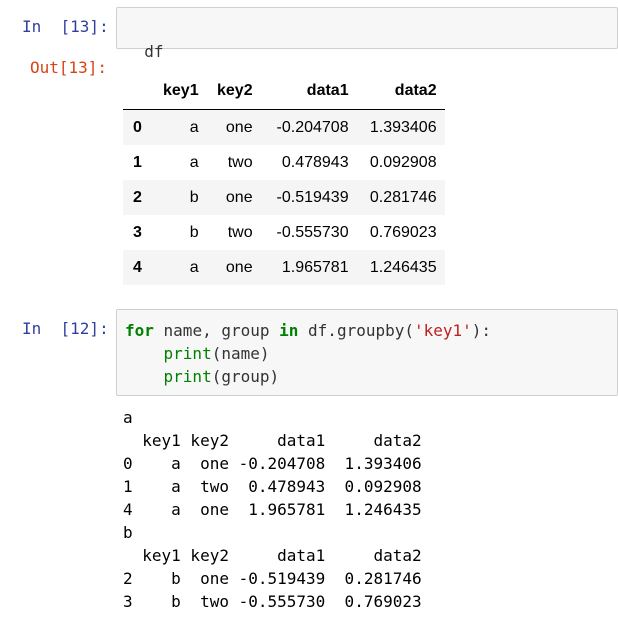 This screenshot has width=618, height=630. What do you see at coordinates (315, 162) in the screenshot?
I see `cell-data1: 0.478943` at bounding box center [315, 162].